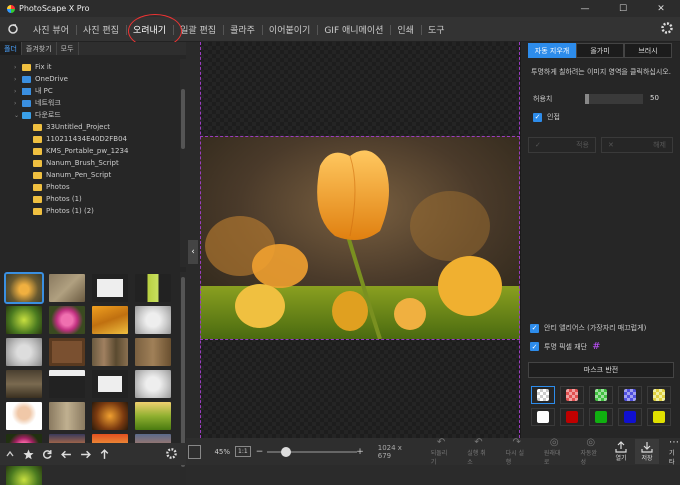 The image size is (680, 485). I want to click on tab-print: 인쇄, so click(405, 29).